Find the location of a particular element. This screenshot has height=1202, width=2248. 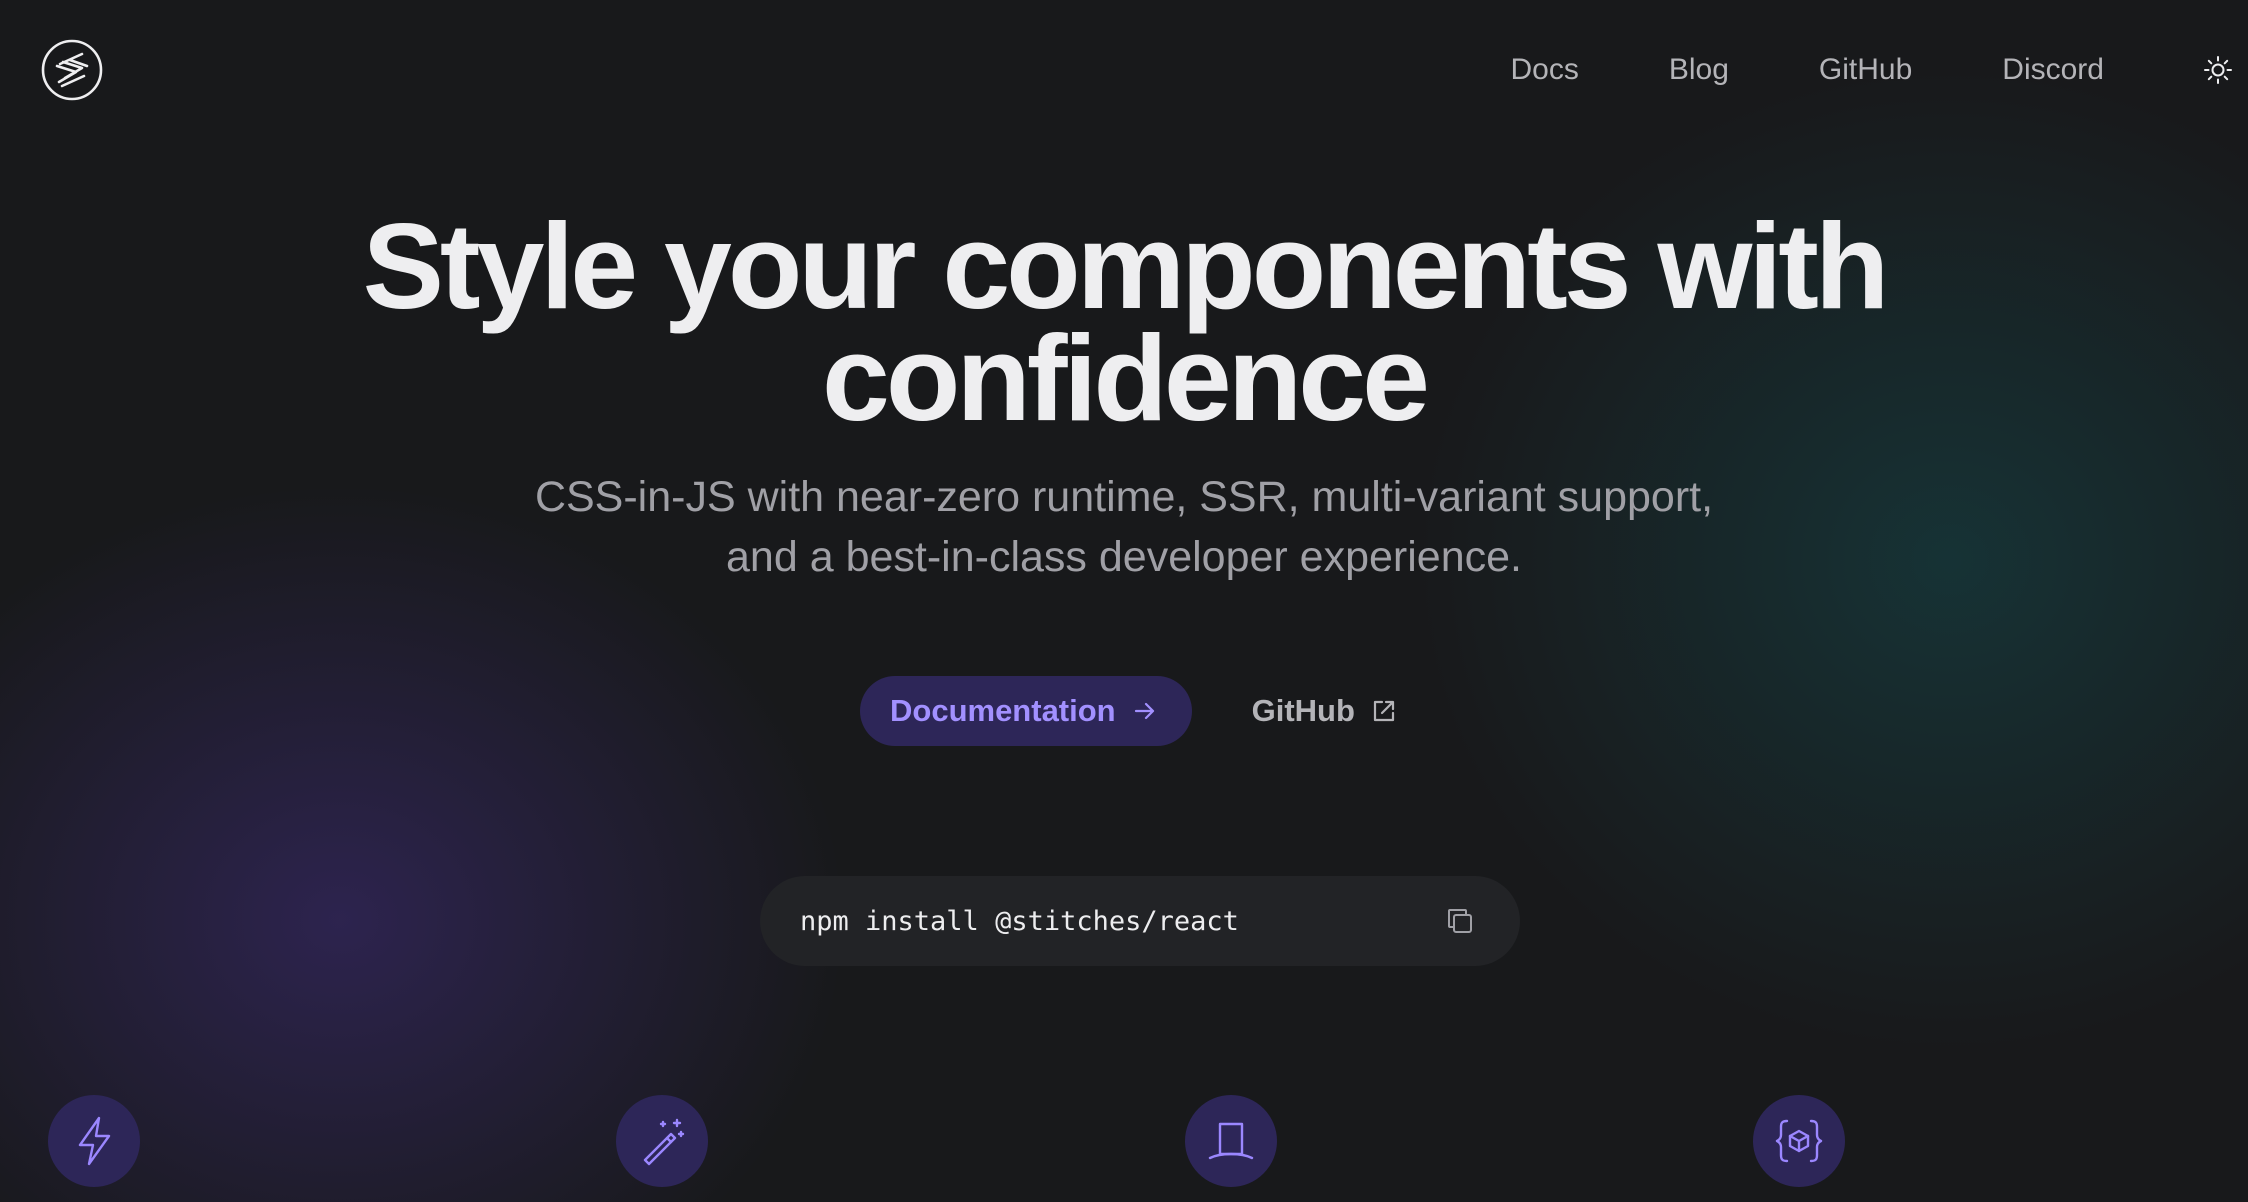

stitches-logo-icon is located at coordinates (72, 70).